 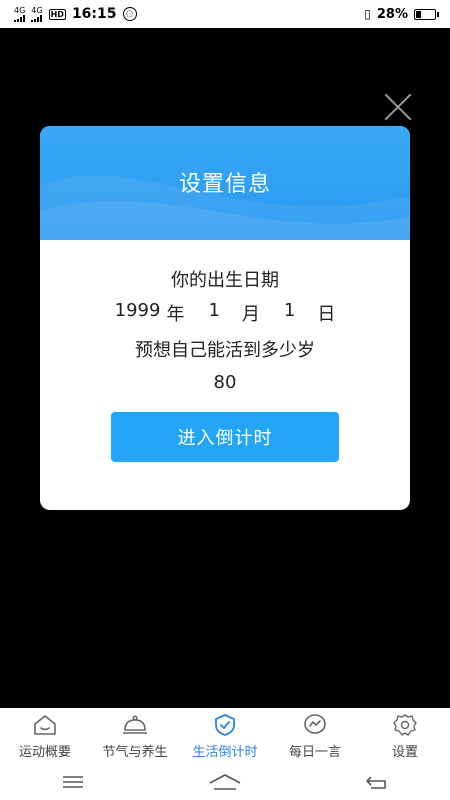 What do you see at coordinates (314, 752) in the screenshot?
I see `tab-label: 每日一言` at bounding box center [314, 752].